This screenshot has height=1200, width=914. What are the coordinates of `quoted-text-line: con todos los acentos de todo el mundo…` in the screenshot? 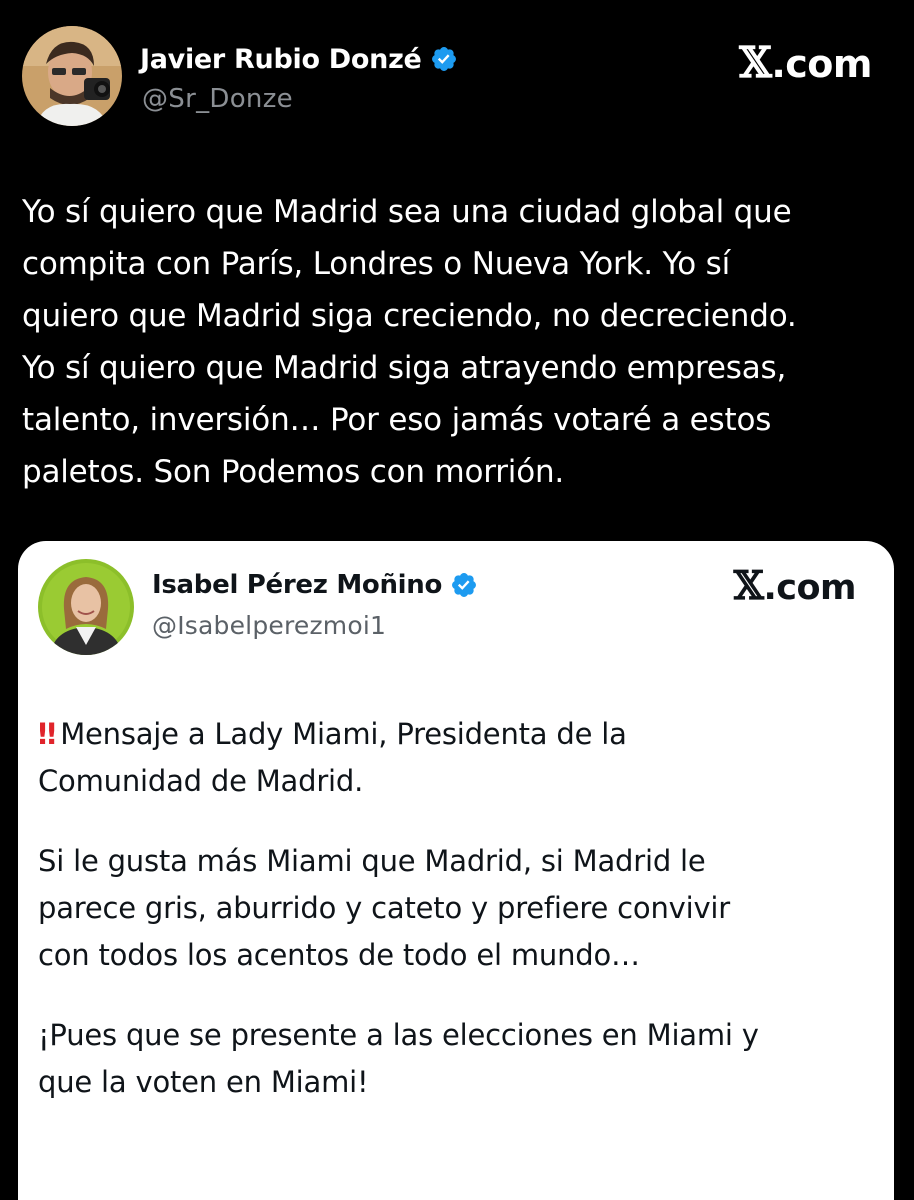 It's located at (339, 955).